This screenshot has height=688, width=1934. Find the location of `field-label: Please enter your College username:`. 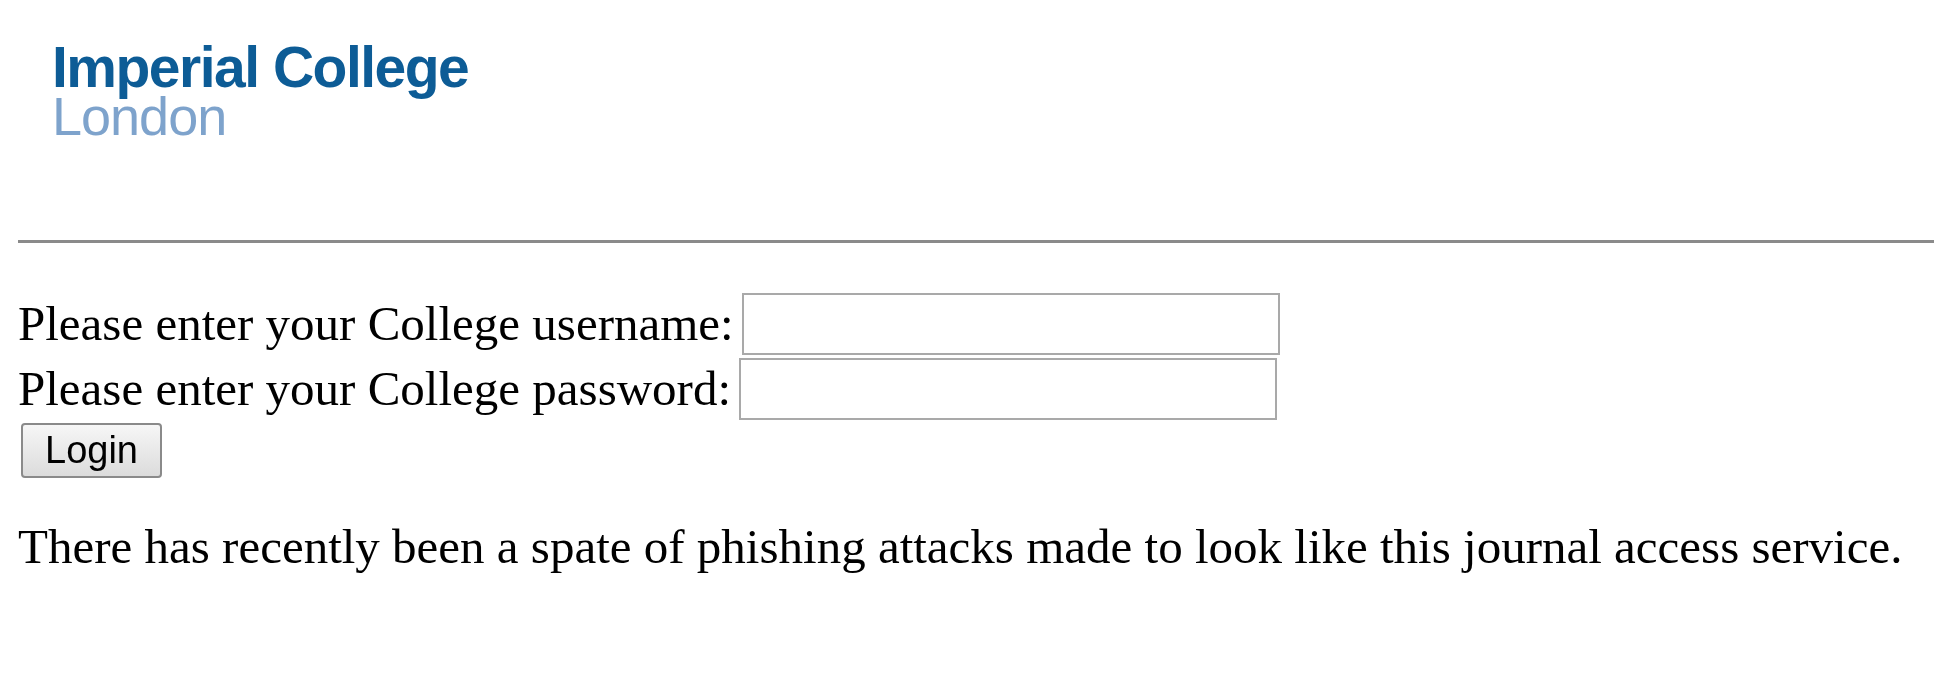

field-label: Please enter your College username: is located at coordinates (376, 324).